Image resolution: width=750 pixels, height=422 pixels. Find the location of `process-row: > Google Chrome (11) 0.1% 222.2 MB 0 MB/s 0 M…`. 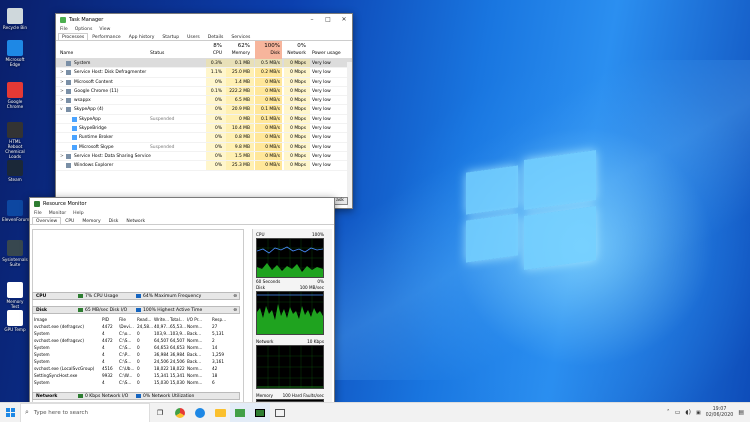

process-row: > Google Chrome (11) 0.1% 222.2 MB 0 MB/s 0 M… is located at coordinates (204, 91).